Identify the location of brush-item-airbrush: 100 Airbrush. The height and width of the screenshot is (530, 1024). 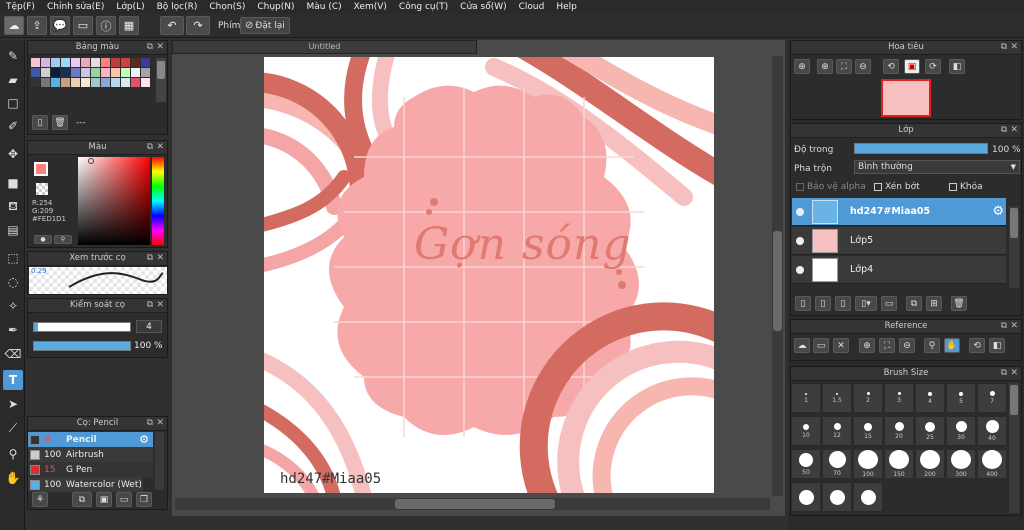
(90, 454).